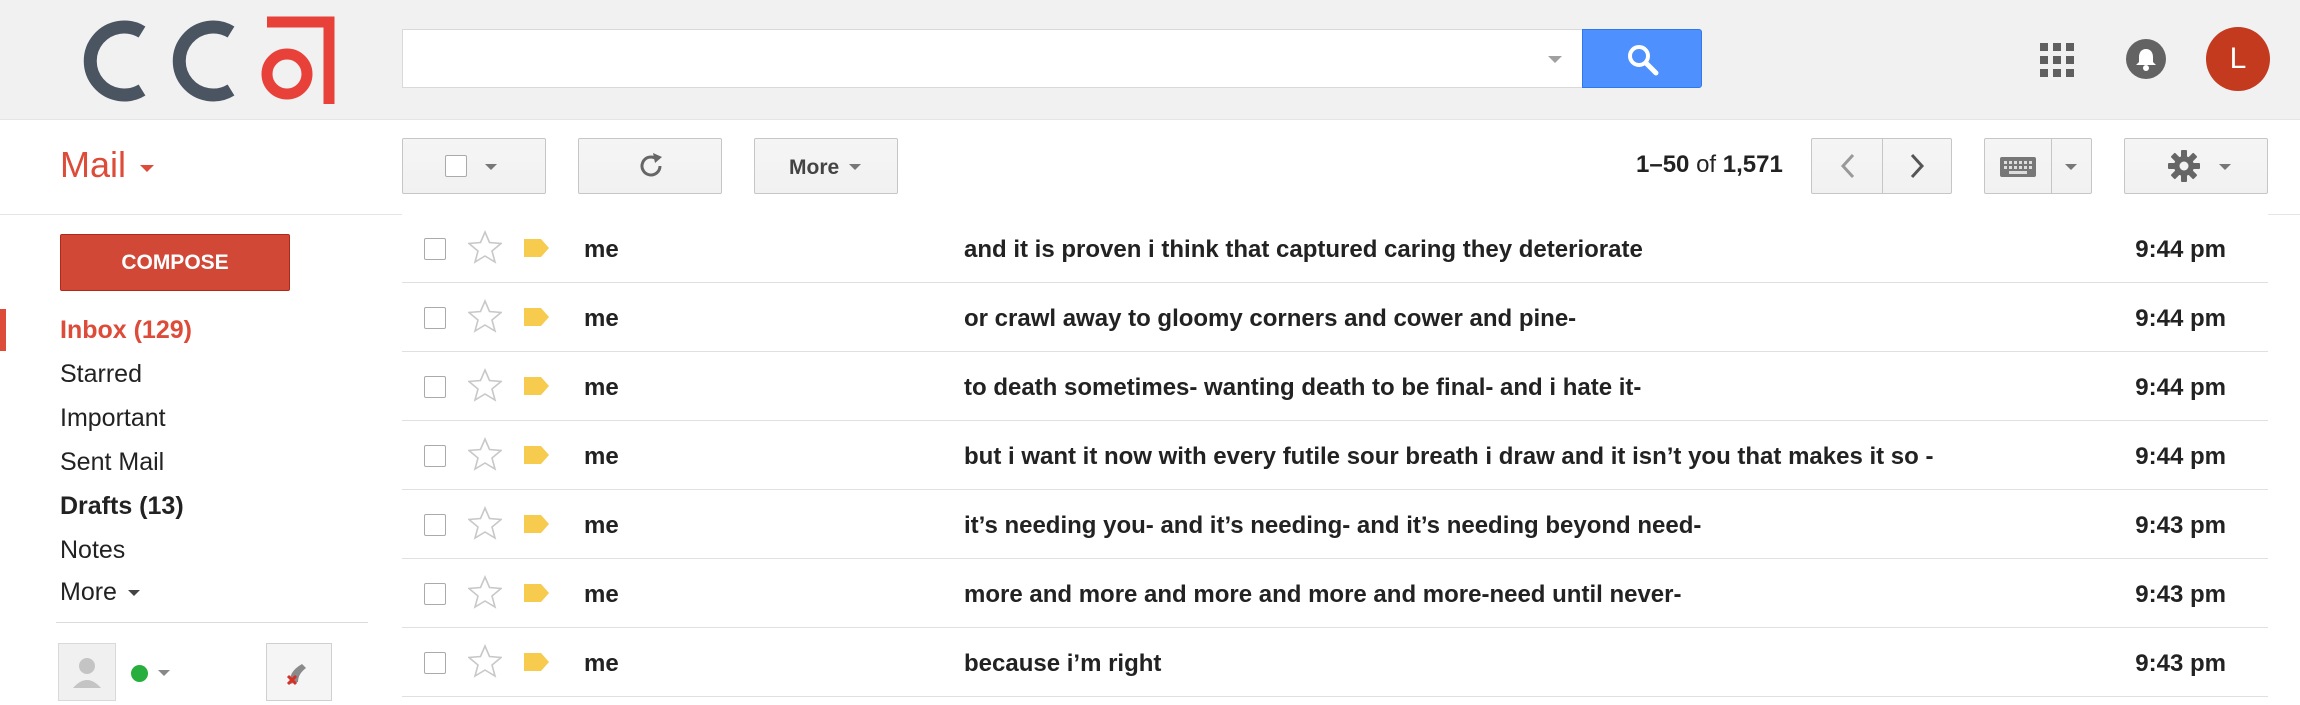  I want to click on logo, so click(203, 60).